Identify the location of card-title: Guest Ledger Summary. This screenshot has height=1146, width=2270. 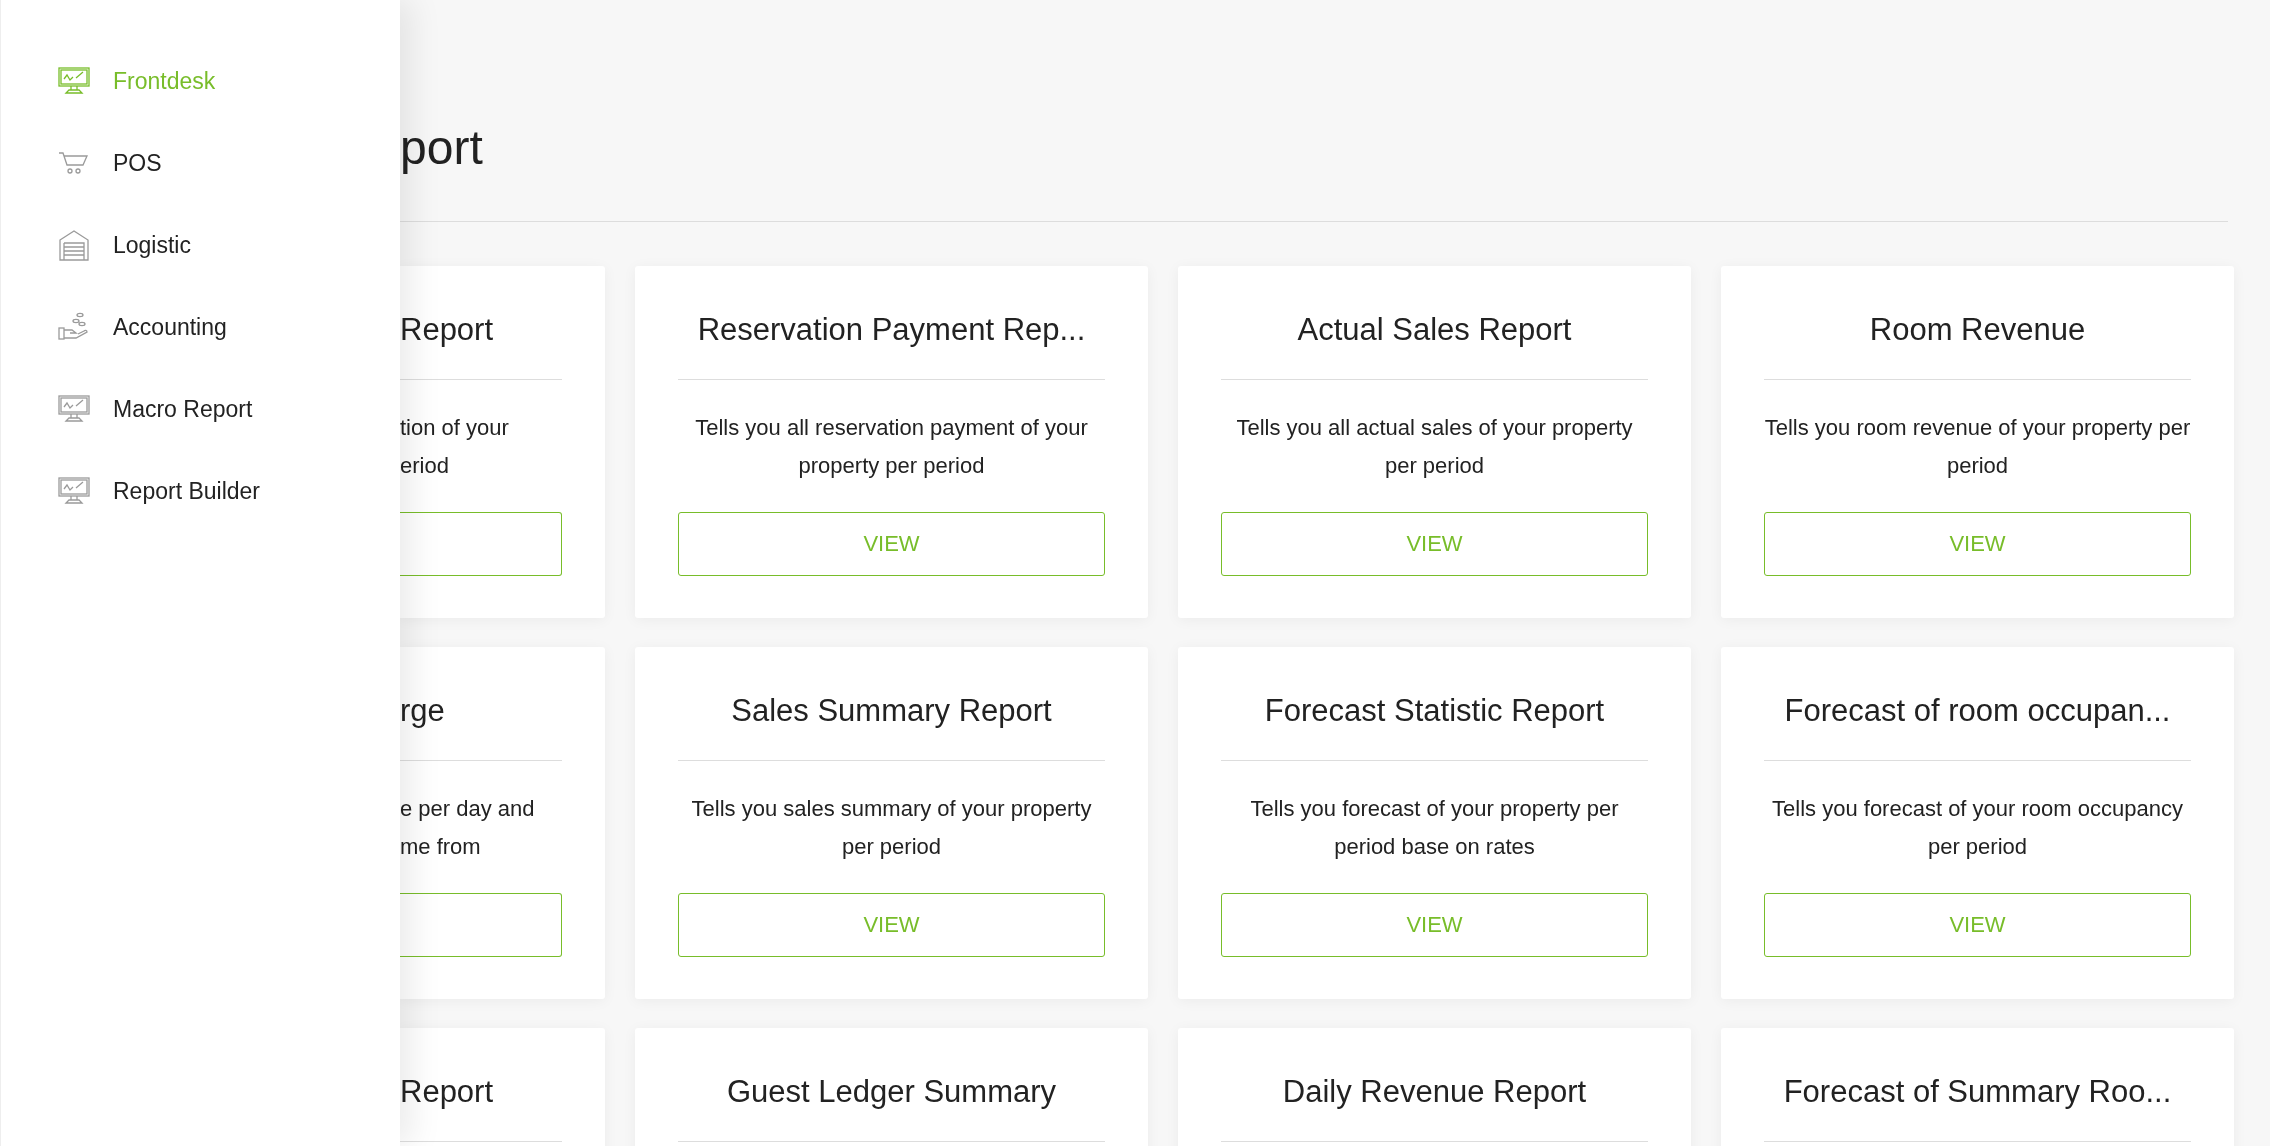
(891, 1106).